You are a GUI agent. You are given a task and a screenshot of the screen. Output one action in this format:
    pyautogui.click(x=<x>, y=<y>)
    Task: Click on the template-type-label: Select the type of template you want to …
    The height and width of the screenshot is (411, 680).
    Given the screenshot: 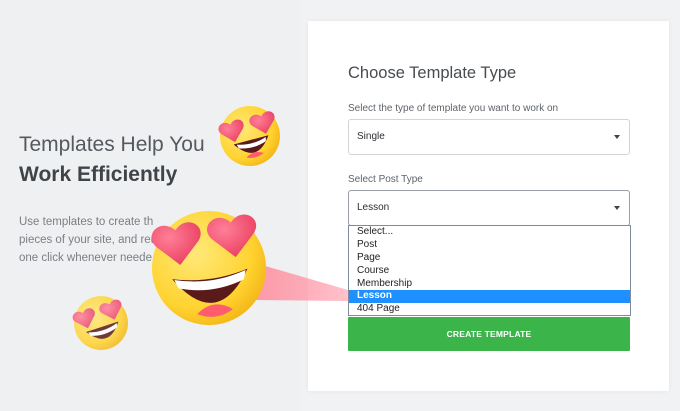 What is the action you would take?
    pyautogui.click(x=453, y=108)
    